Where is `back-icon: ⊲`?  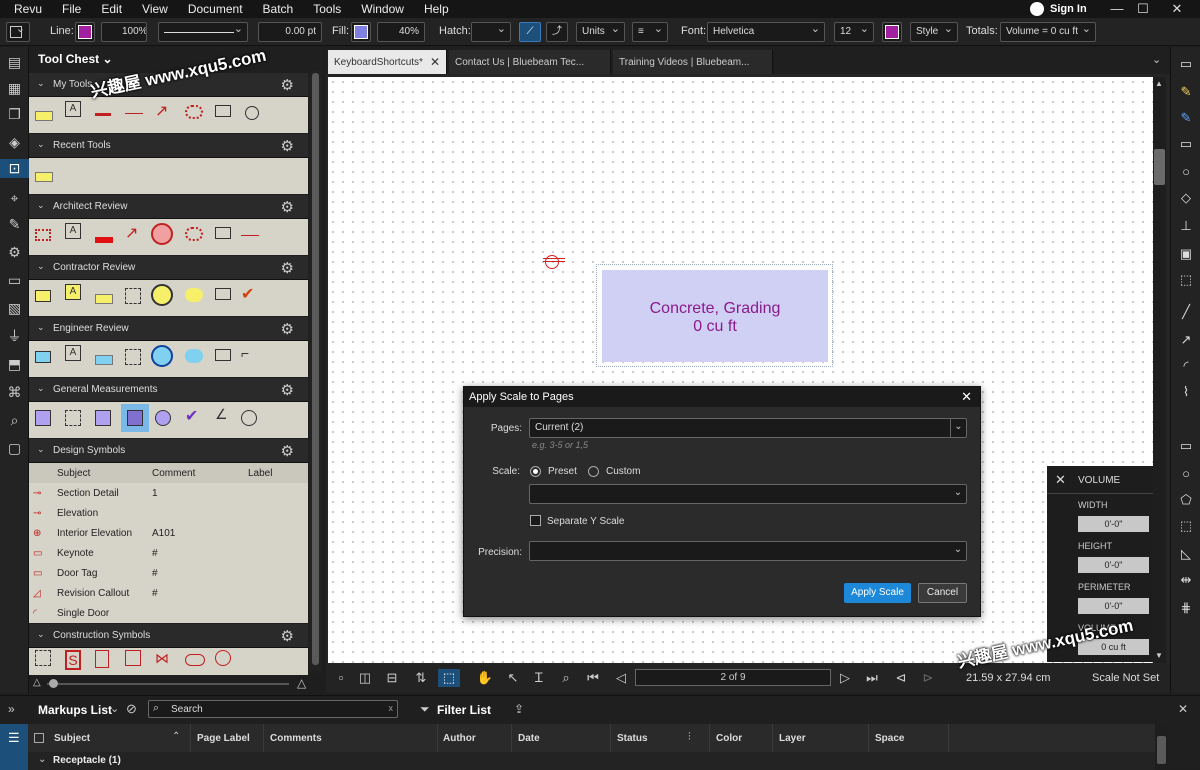 back-icon: ⊲ is located at coordinates (901, 678).